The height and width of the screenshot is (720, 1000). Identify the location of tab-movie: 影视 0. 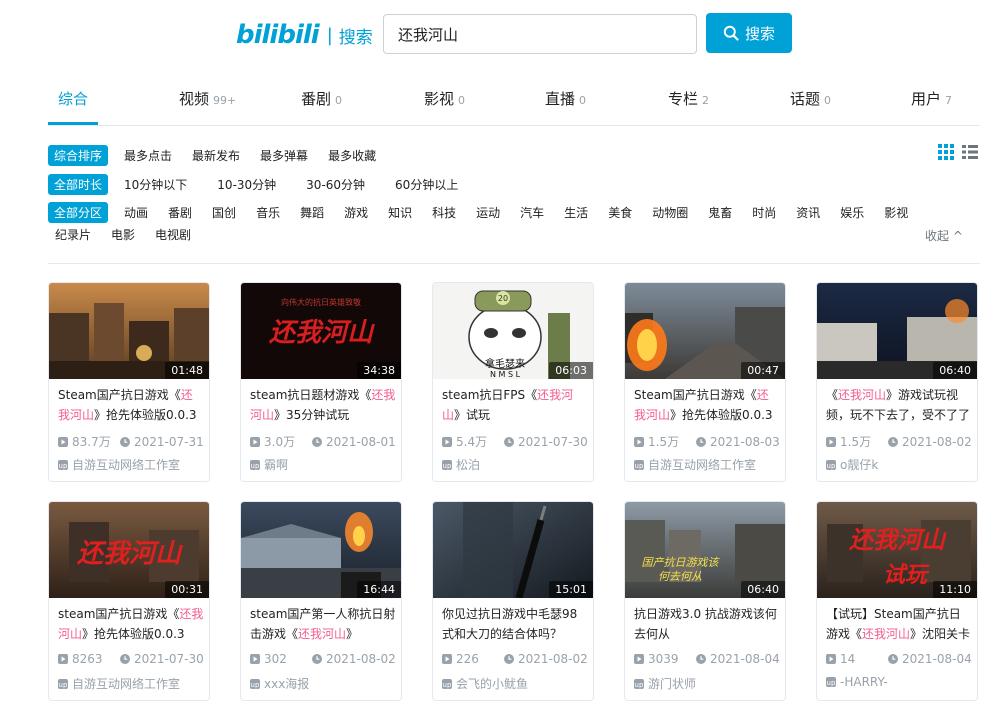
(444, 98).